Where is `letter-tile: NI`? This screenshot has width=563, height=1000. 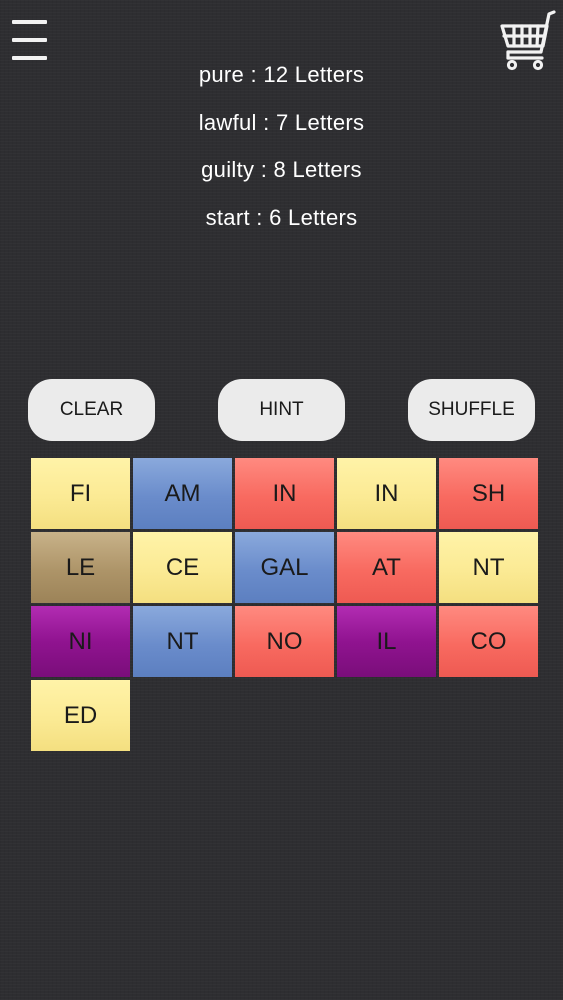
letter-tile: NI is located at coordinates (80, 641).